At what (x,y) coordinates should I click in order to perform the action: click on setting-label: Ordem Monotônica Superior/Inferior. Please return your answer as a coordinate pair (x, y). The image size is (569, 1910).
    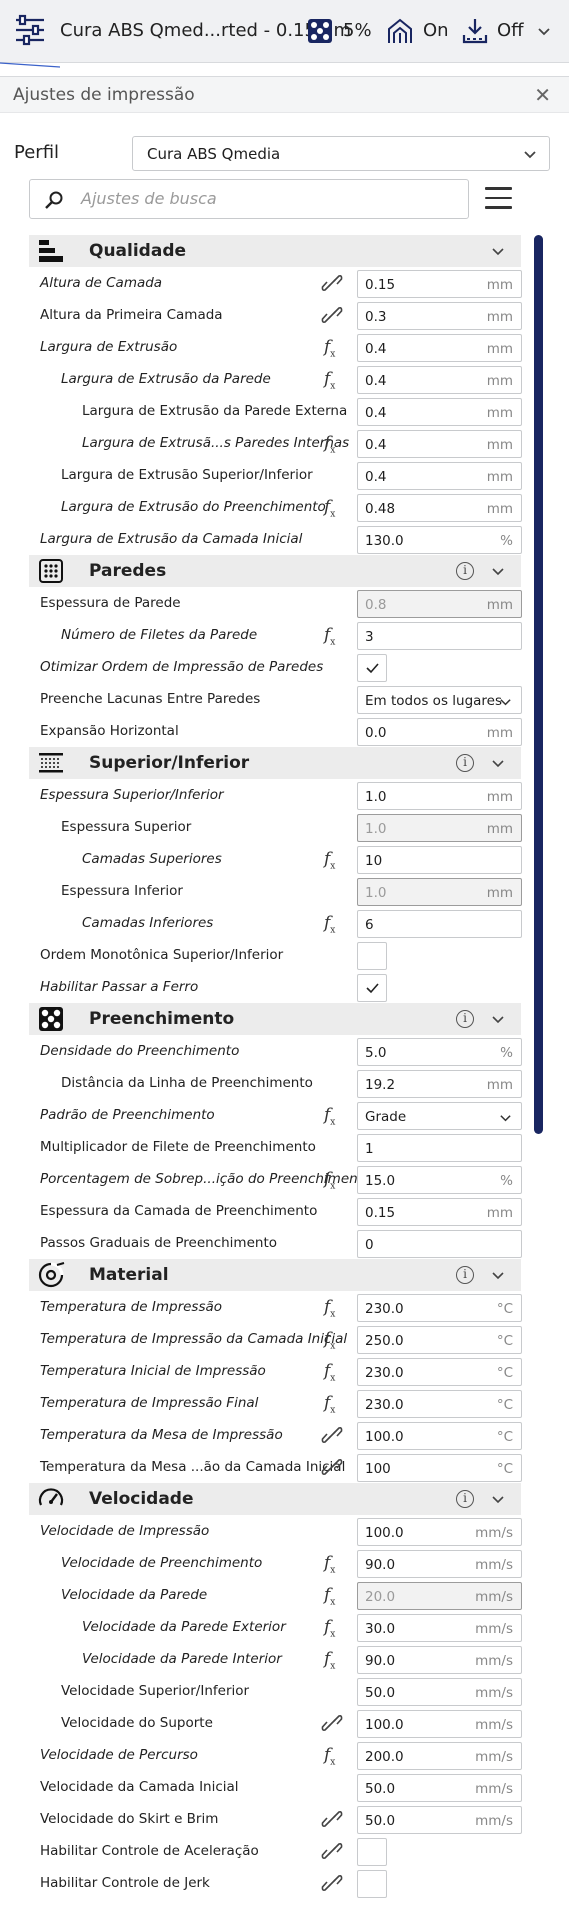
    Looking at the image, I should click on (162, 955).